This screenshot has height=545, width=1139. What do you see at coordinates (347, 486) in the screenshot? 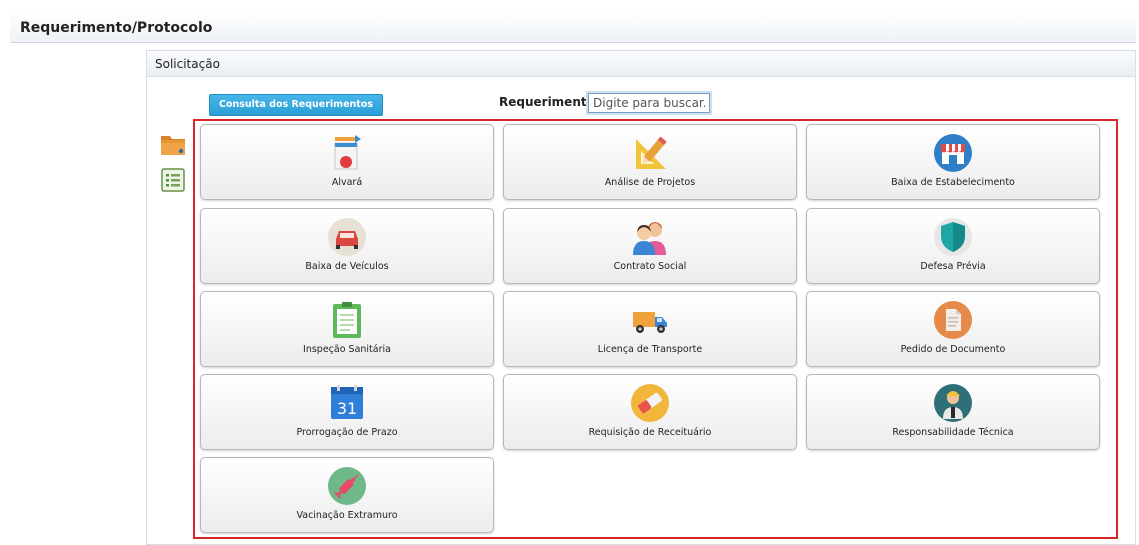
I see `syringe-icon` at bounding box center [347, 486].